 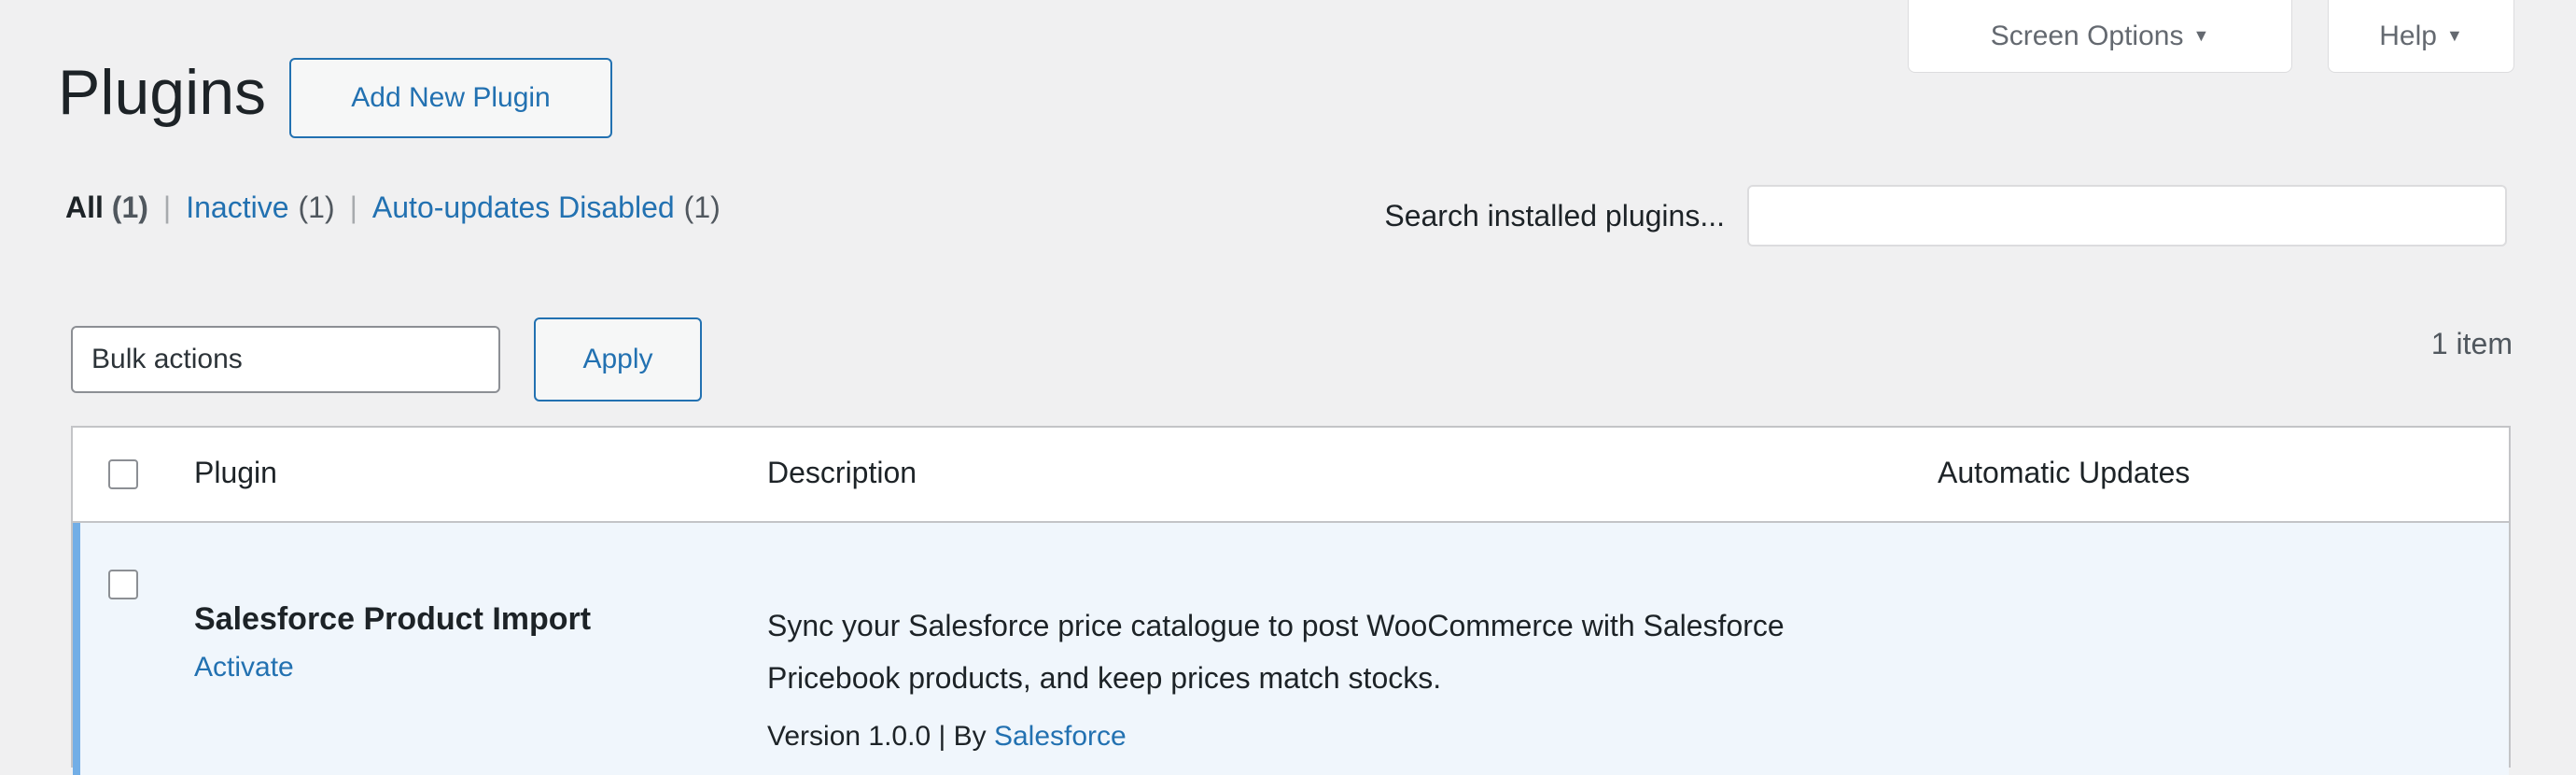 I want to click on page-title: Plugins, so click(x=162, y=92).